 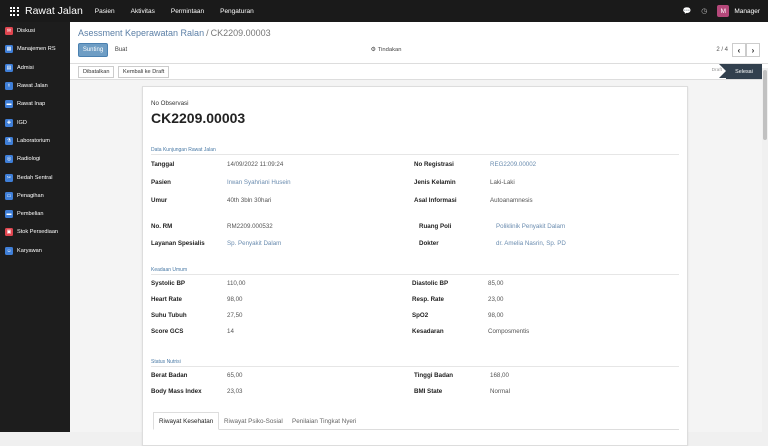 I want to click on clock-icon: ◷, so click(x=704, y=11).